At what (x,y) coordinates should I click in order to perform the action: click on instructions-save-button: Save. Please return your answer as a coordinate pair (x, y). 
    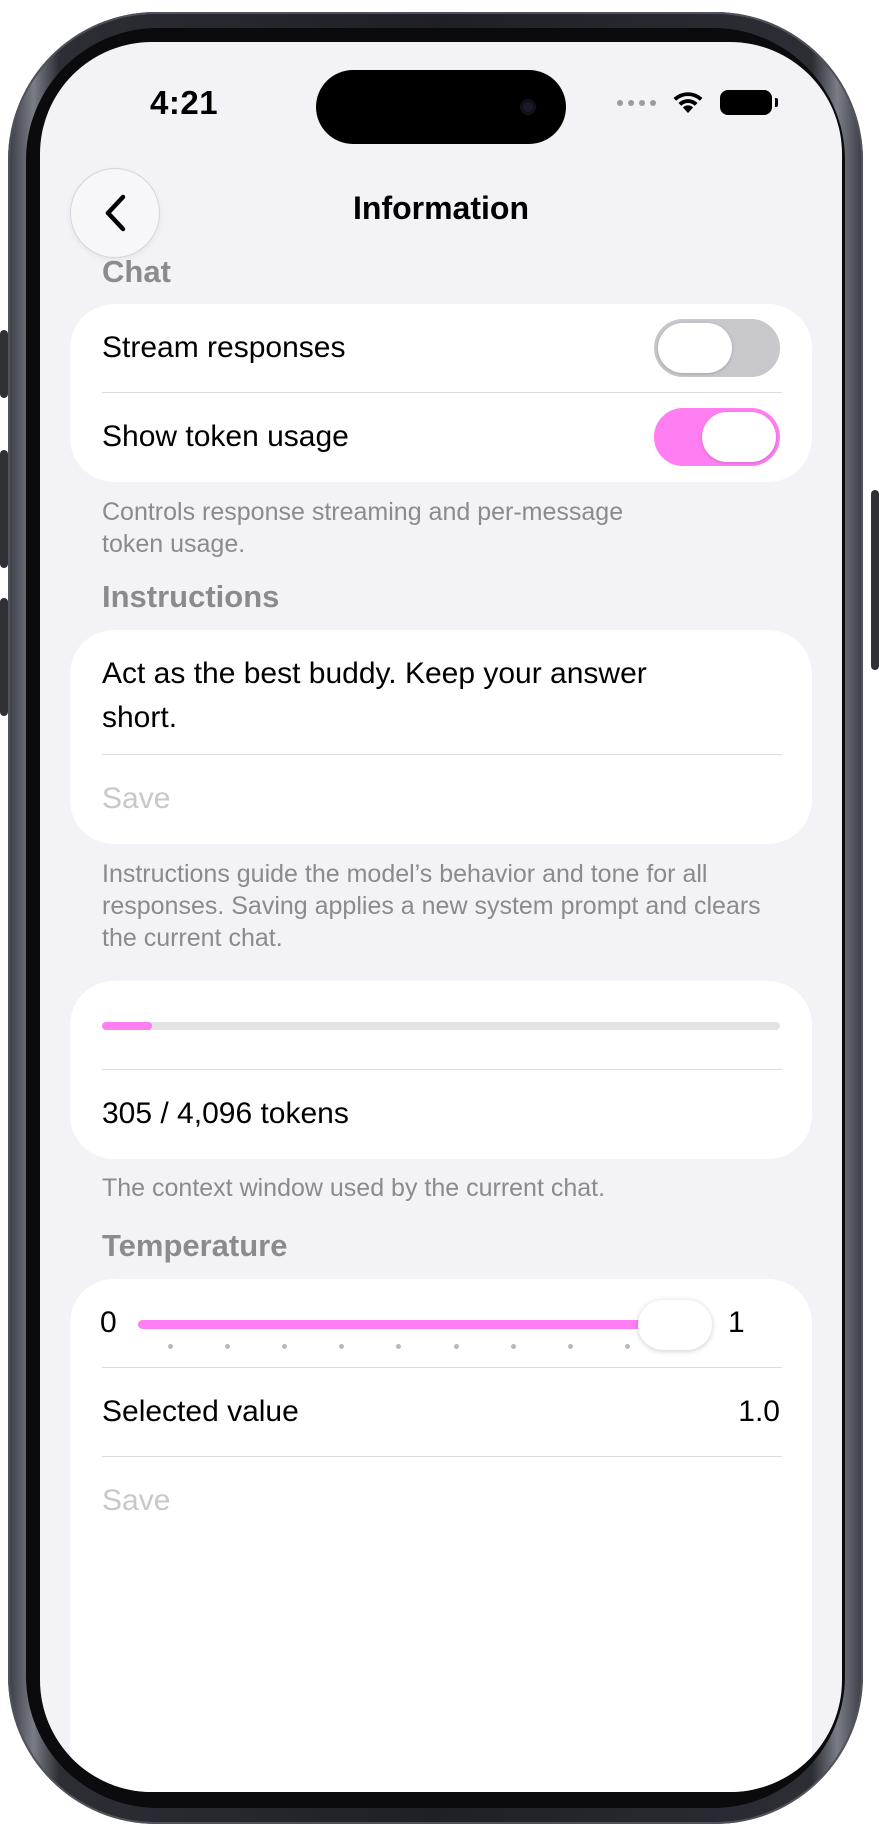
    Looking at the image, I should click on (136, 799).